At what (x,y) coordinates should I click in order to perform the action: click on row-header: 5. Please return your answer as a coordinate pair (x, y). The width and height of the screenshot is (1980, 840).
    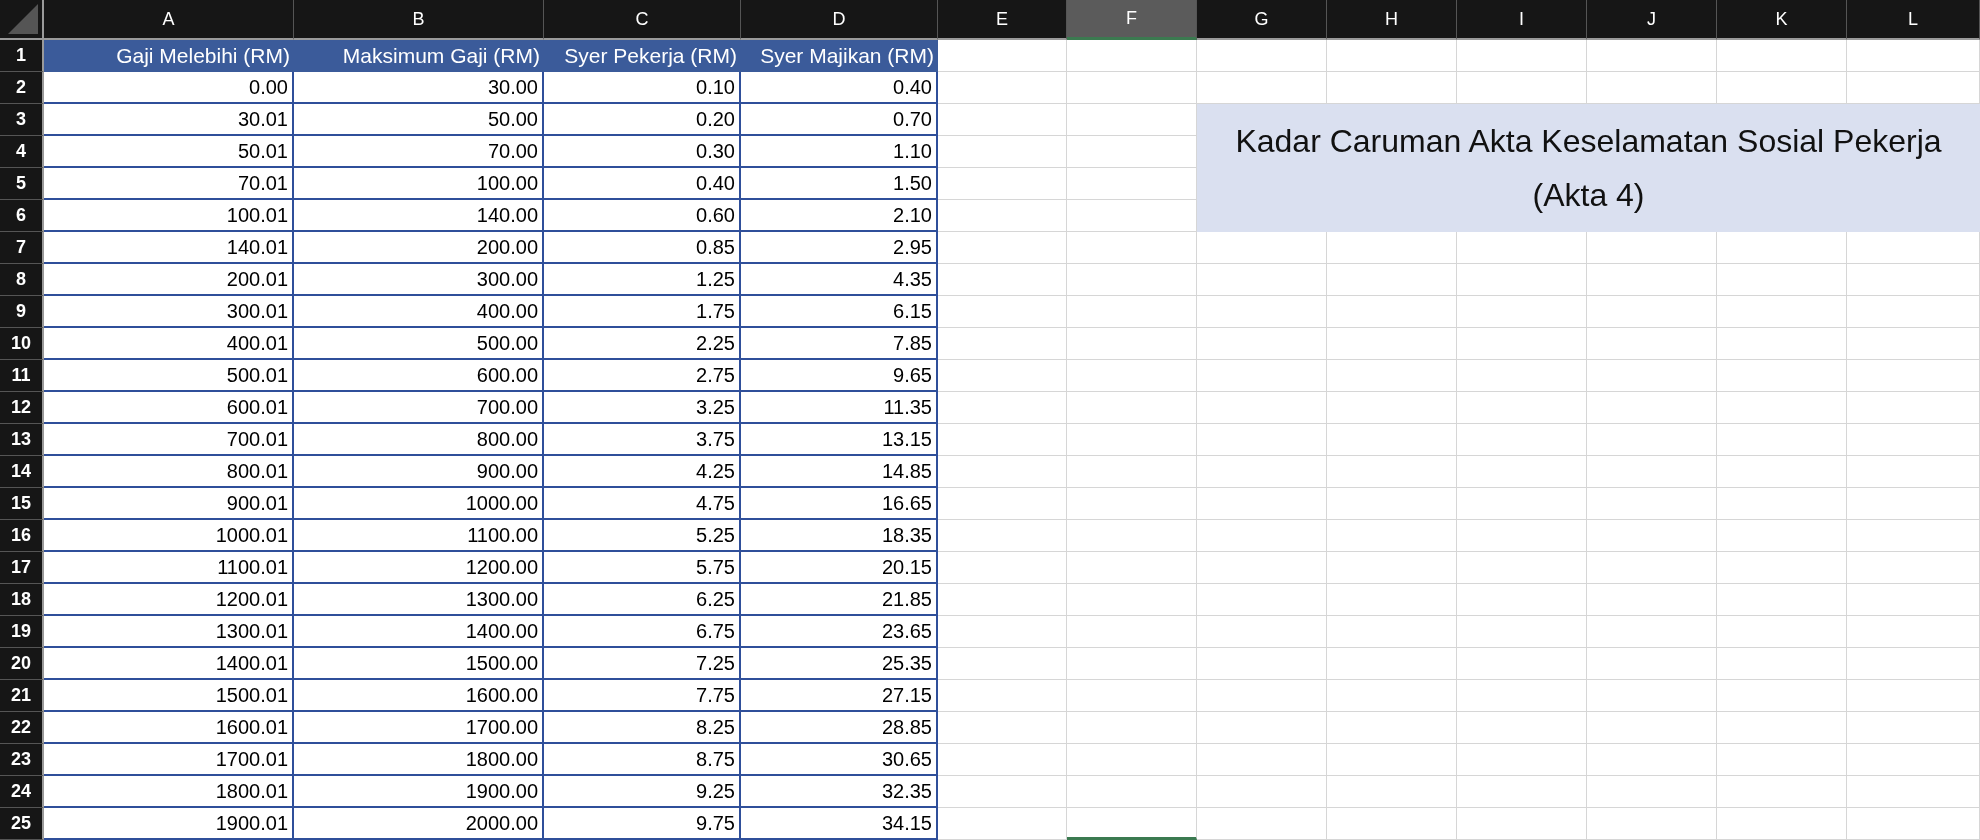
    Looking at the image, I should click on (22, 184).